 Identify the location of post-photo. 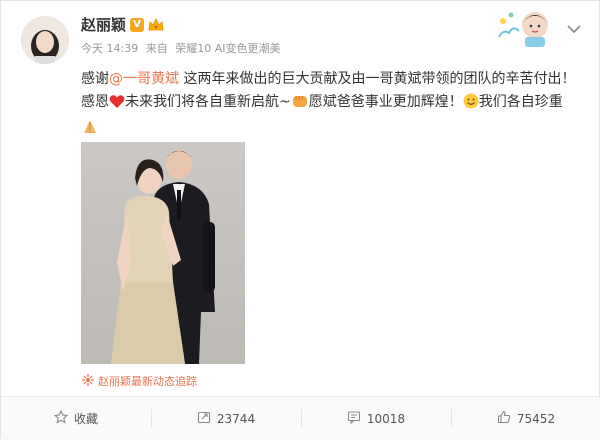
(163, 253).